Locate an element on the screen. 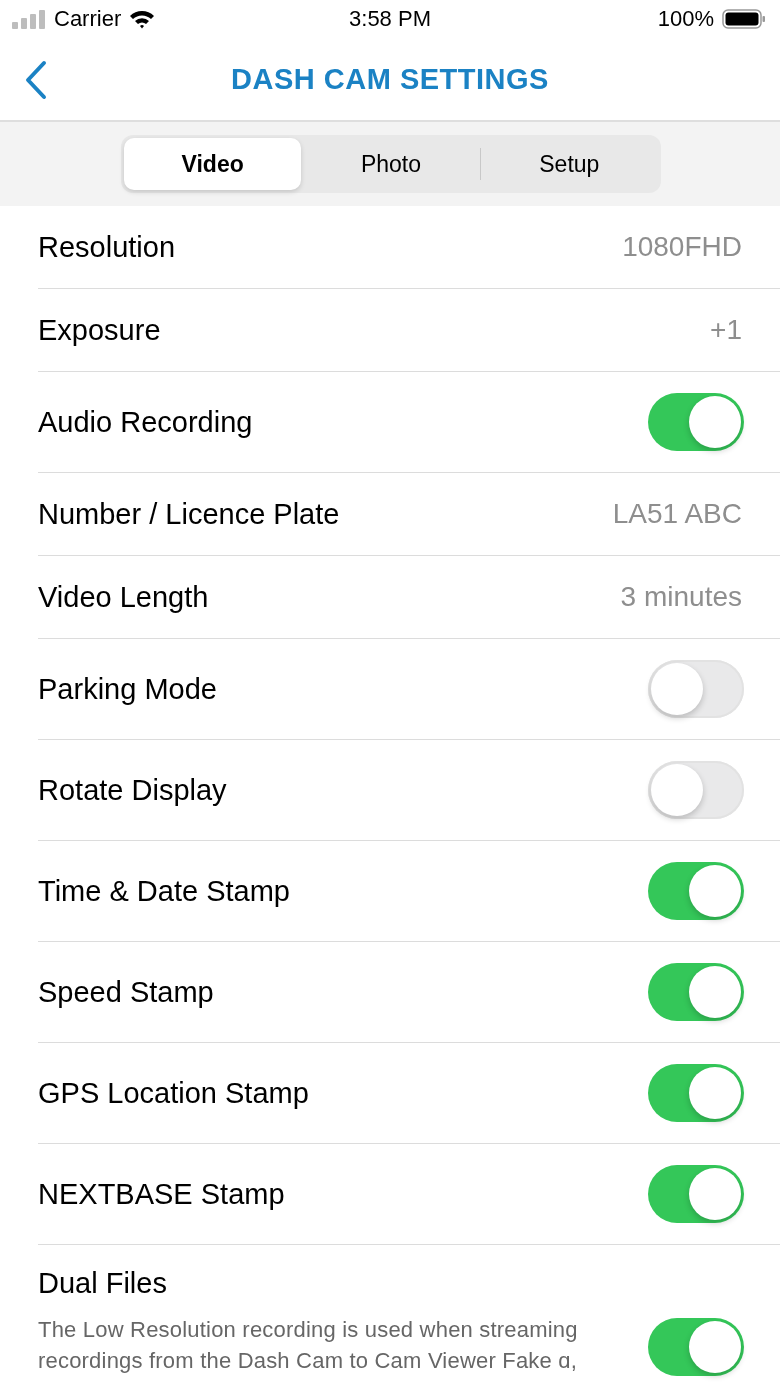 The image size is (780, 1387). setting-label: Time & Date Stamp is located at coordinates (164, 891).